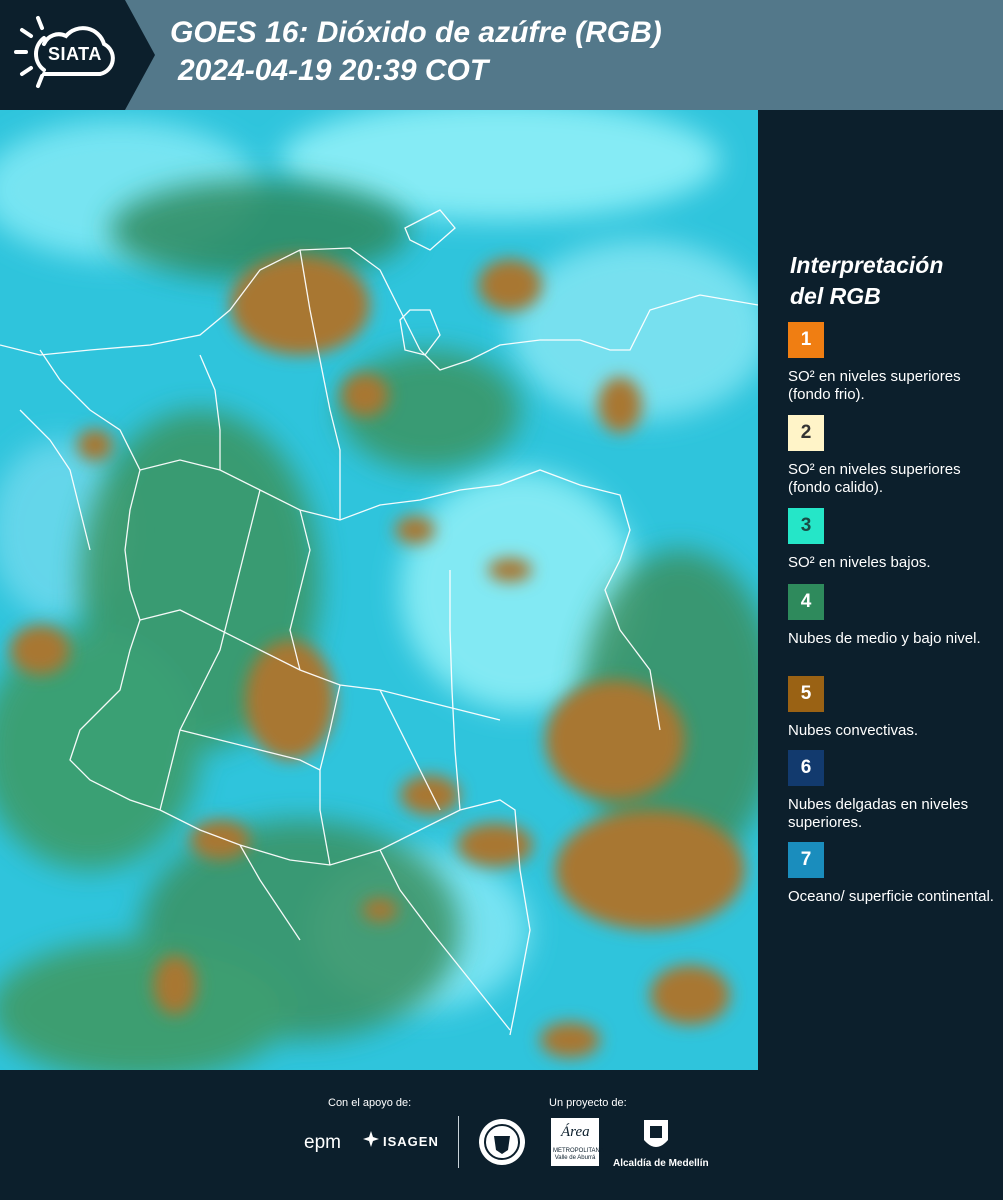 This screenshot has width=1003, height=1200. What do you see at coordinates (853, 730) in the screenshot?
I see `legend-label: Nubes convectivas.` at bounding box center [853, 730].